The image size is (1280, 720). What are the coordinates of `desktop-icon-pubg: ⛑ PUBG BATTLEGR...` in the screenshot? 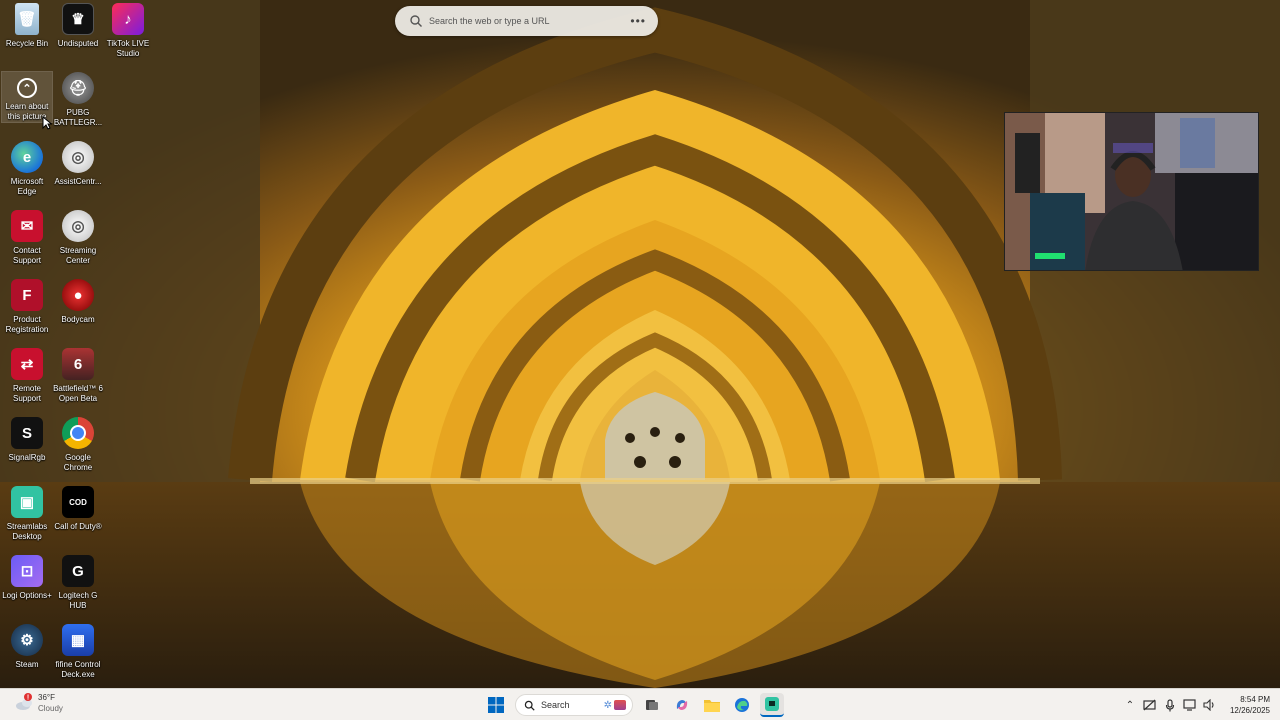 It's located at (78, 100).